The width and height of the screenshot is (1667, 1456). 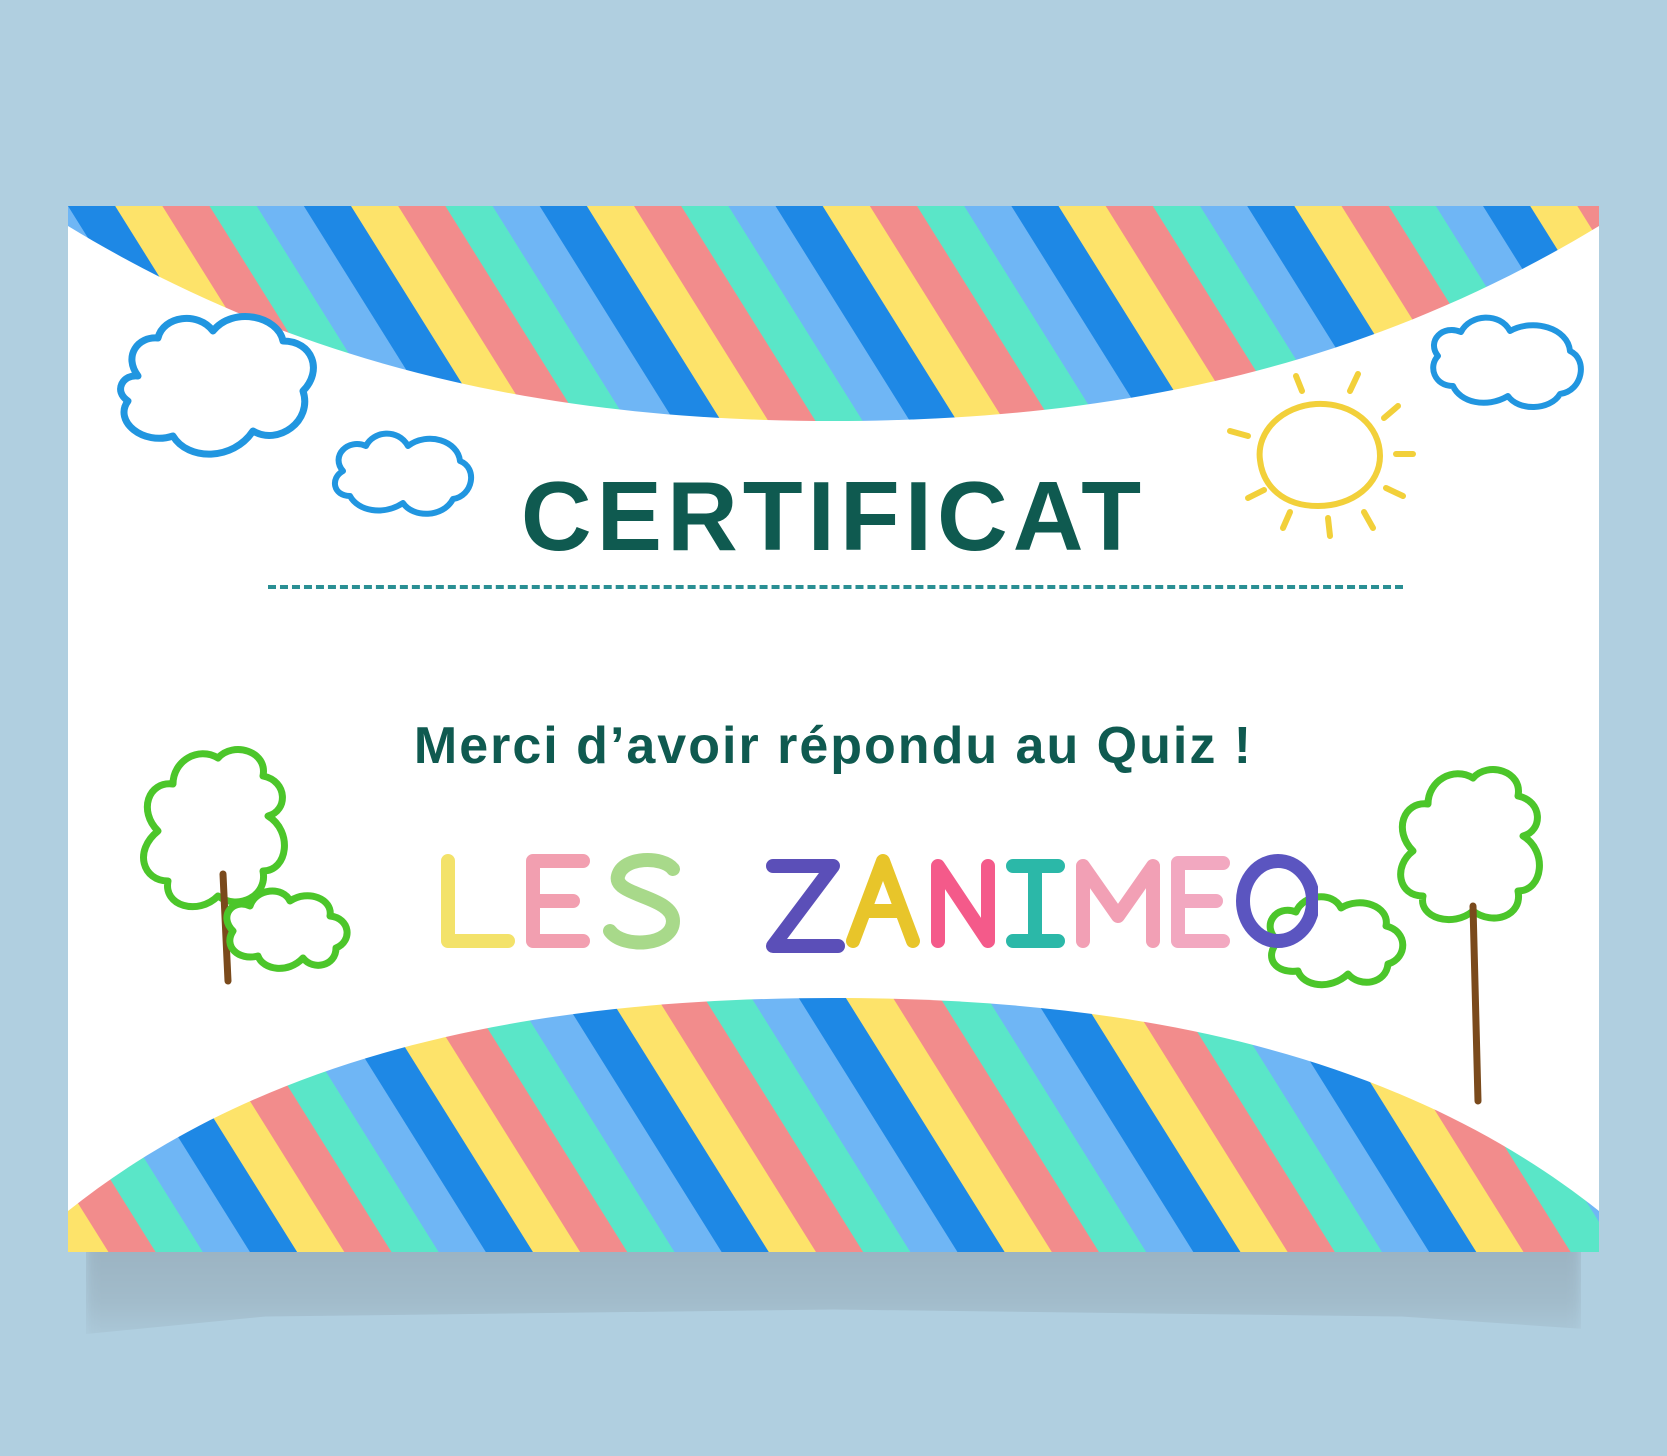 What do you see at coordinates (833, 516) in the screenshot?
I see `certificate-title: CERTIFICAT` at bounding box center [833, 516].